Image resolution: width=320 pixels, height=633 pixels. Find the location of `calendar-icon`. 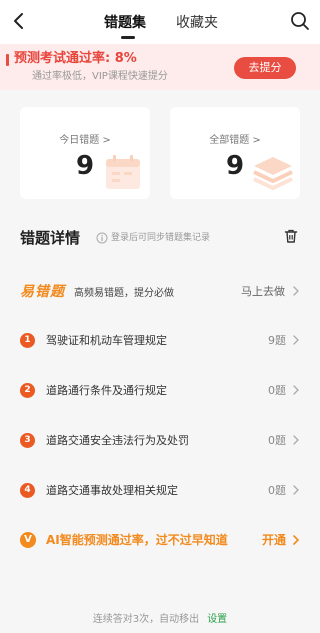

calendar-icon is located at coordinates (123, 172).